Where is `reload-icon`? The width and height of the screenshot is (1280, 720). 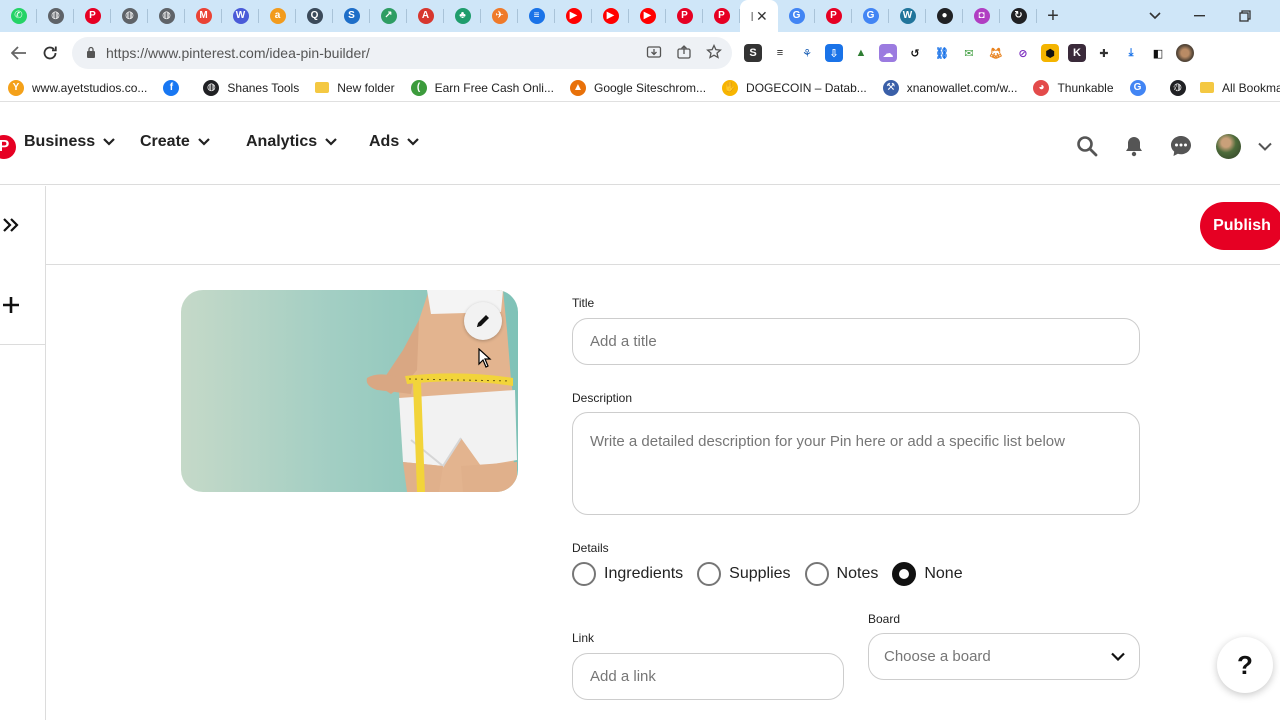 reload-icon is located at coordinates (50, 53).